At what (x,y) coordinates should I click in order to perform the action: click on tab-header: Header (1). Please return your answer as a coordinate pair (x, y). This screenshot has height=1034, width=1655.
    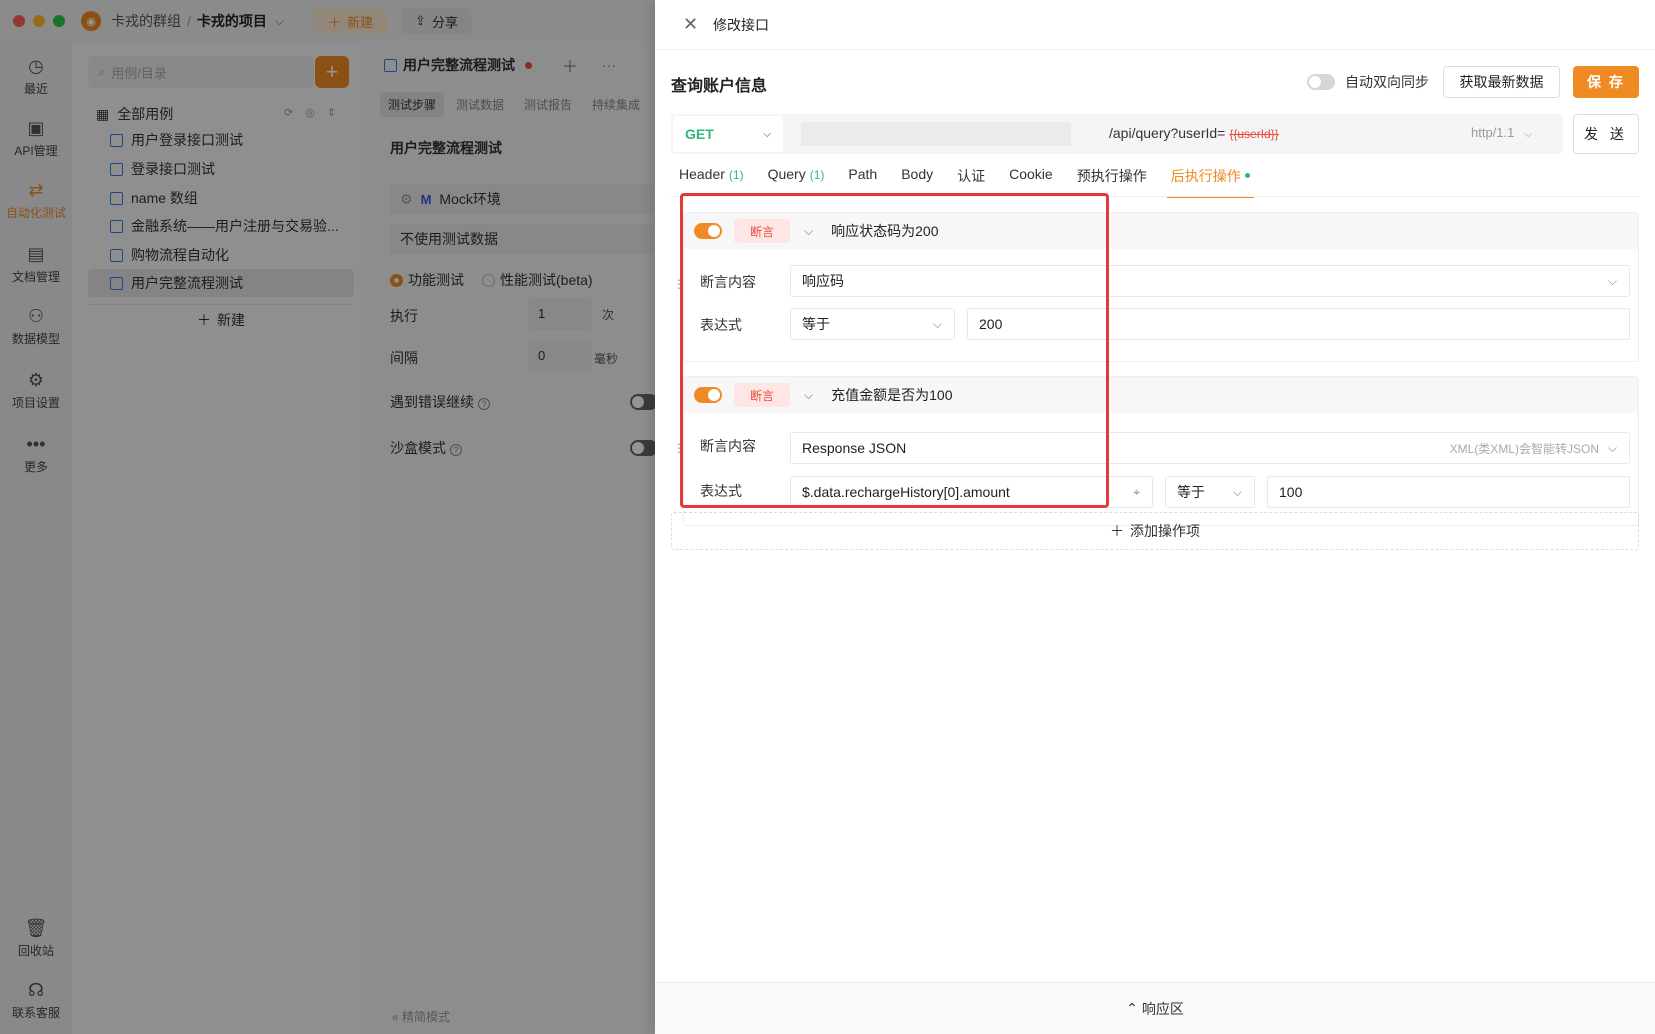
    Looking at the image, I should click on (711, 182).